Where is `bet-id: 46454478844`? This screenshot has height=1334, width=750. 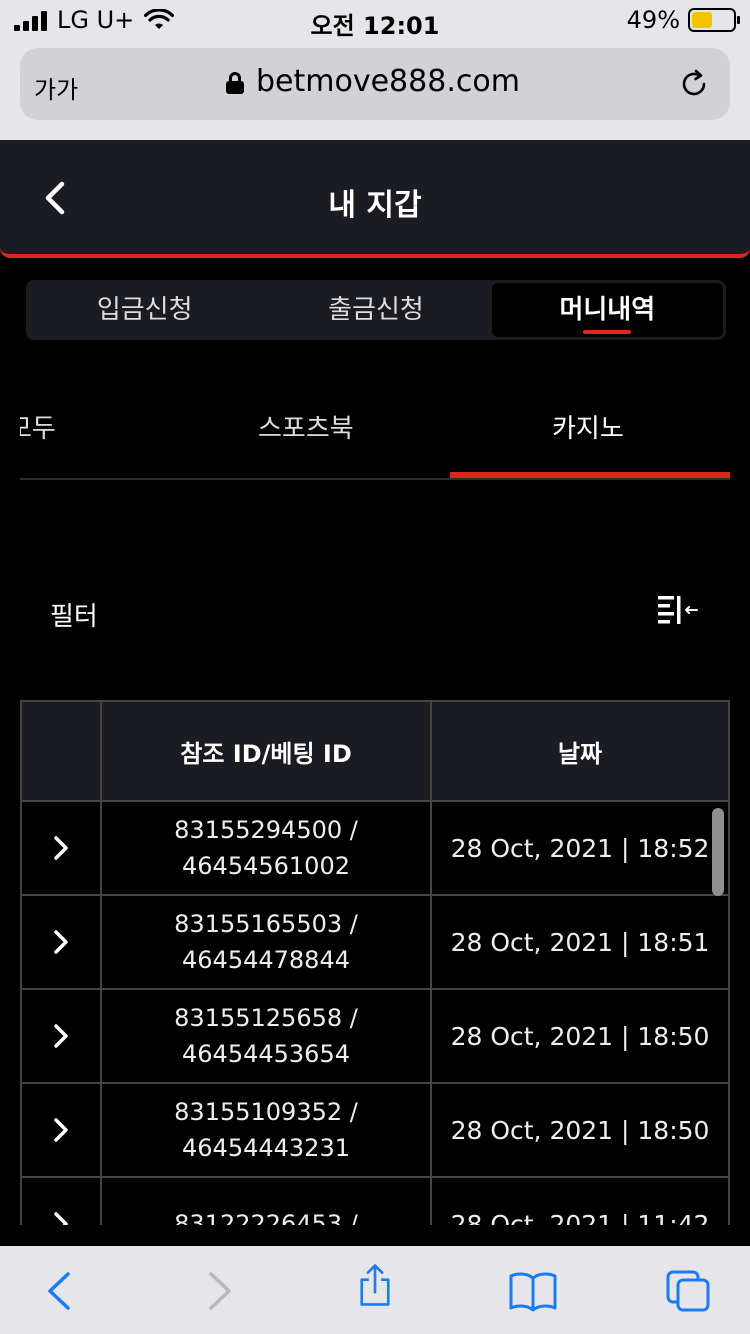
bet-id: 46454478844 is located at coordinates (266, 960).